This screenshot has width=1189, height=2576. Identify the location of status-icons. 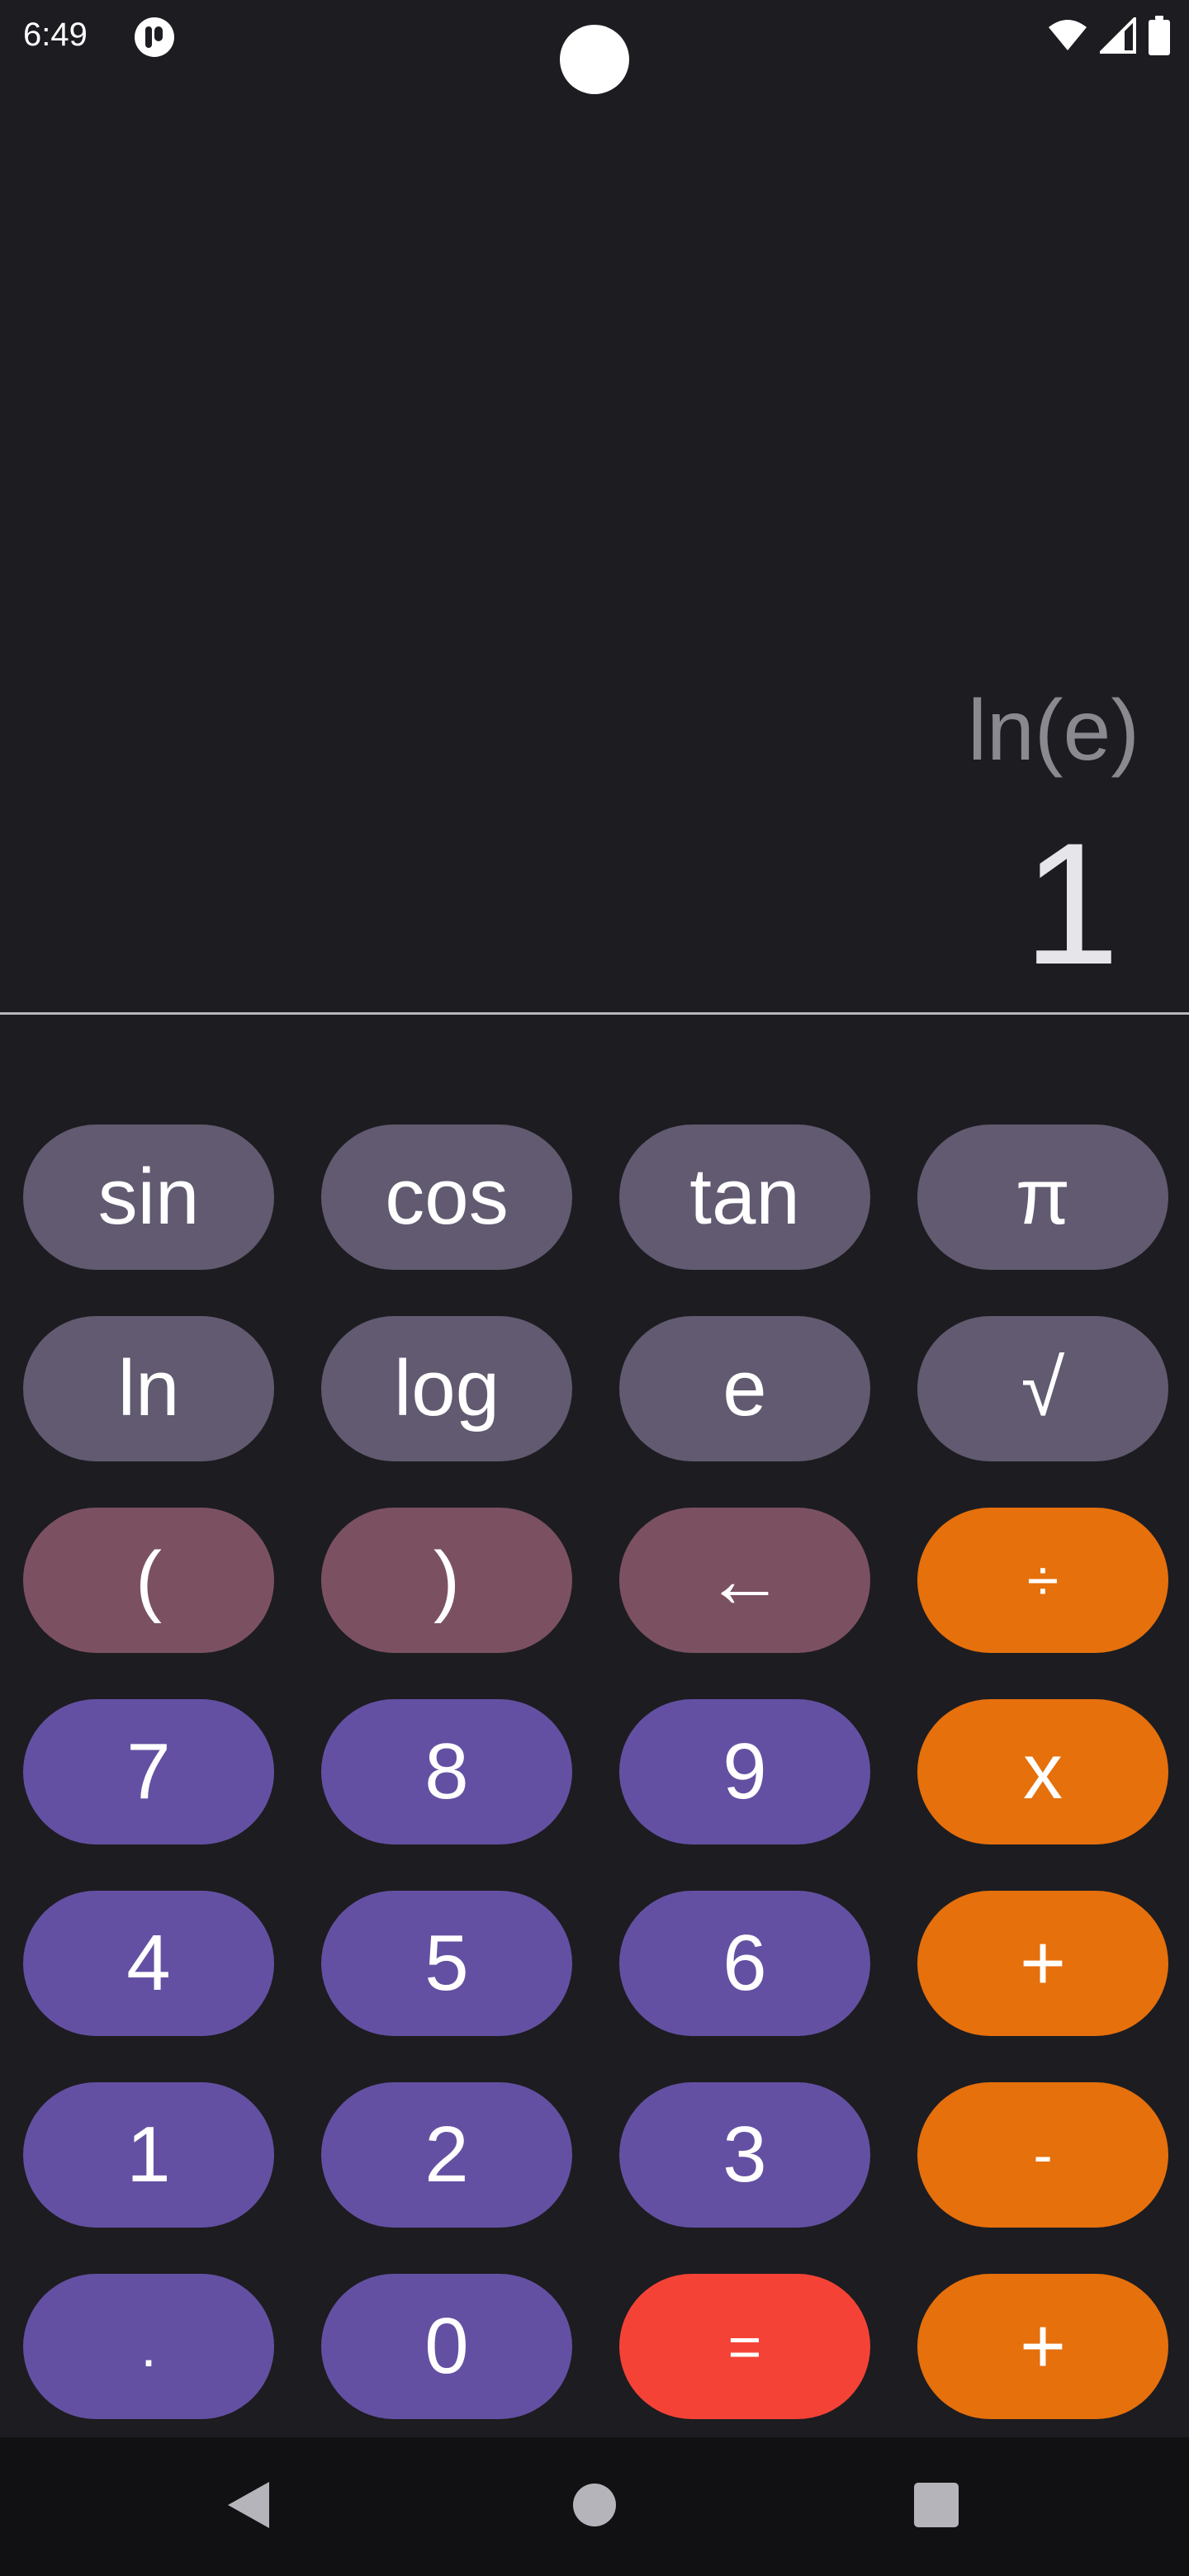
(1109, 35).